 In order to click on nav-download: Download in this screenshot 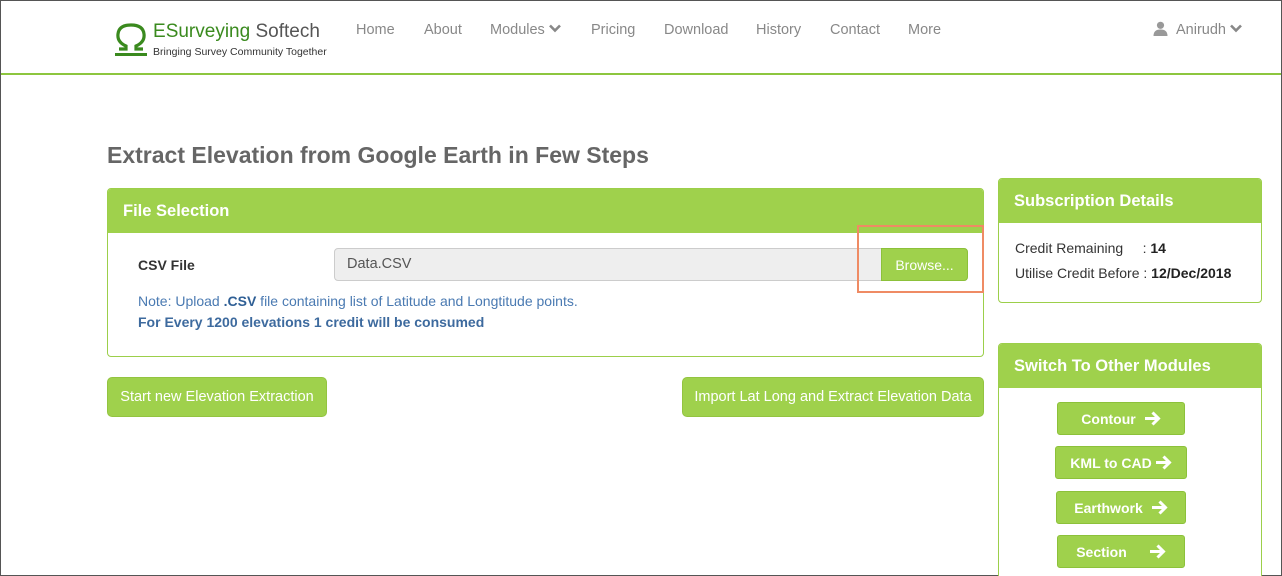, I will do `click(696, 30)`.